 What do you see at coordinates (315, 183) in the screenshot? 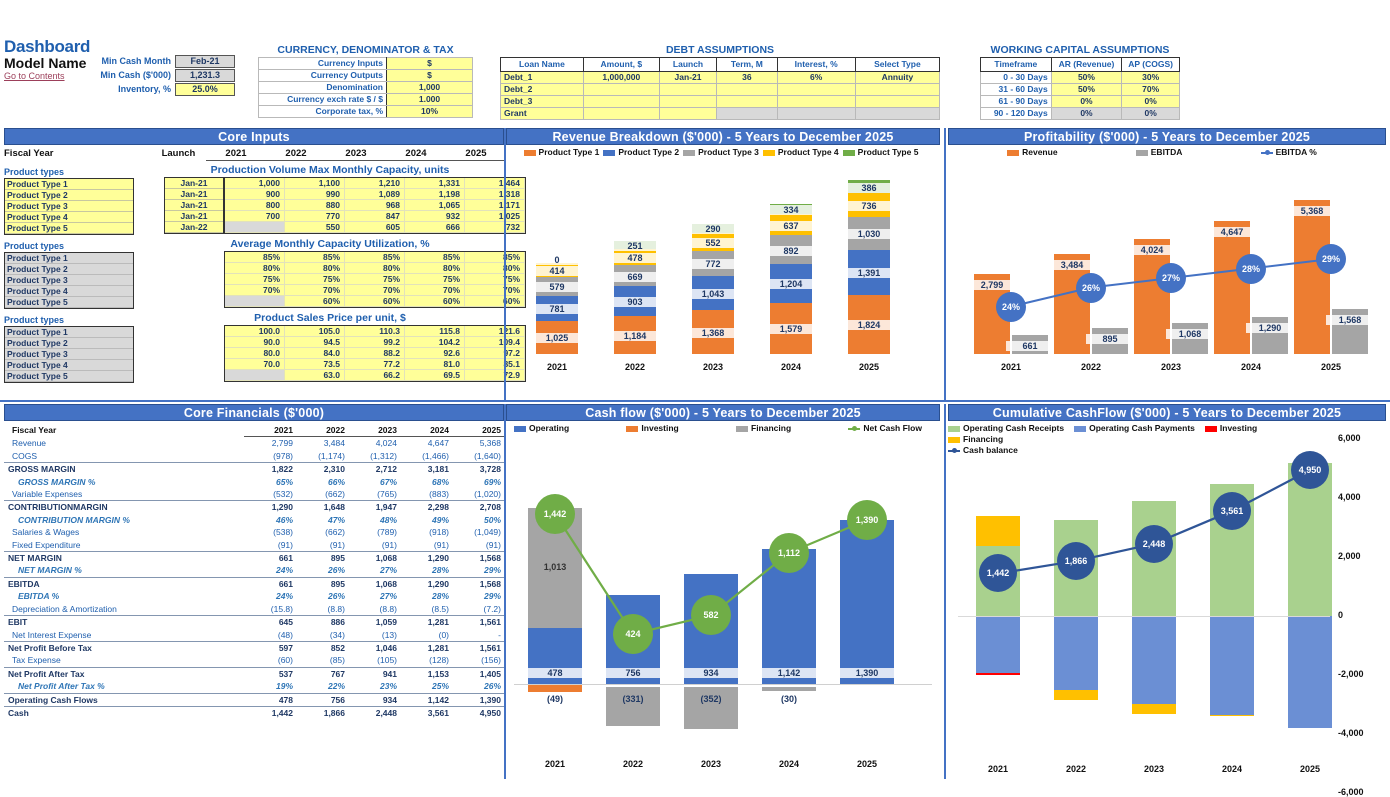
I see `grid-cell: 1,100` at bounding box center [315, 183].